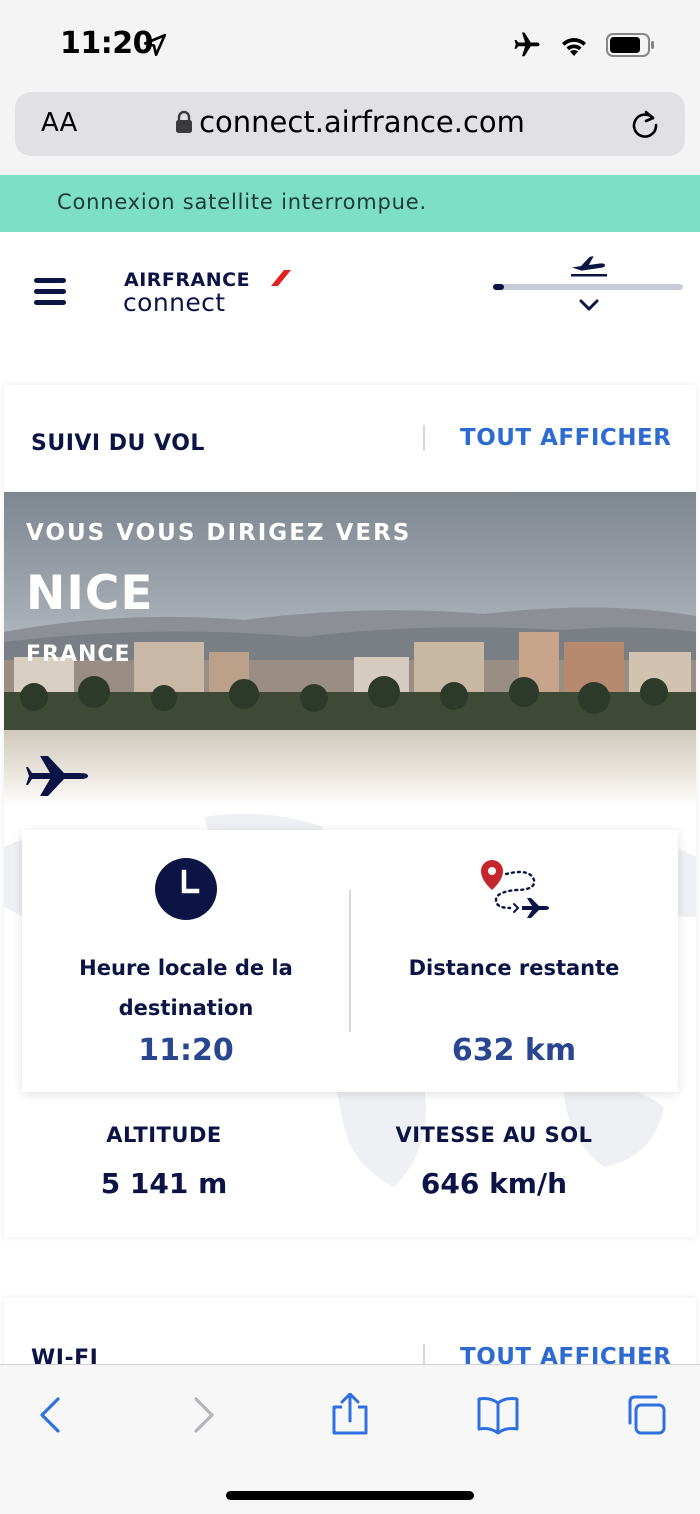 Image resolution: width=700 pixels, height=1514 pixels. I want to click on local-time-value: 11:20, so click(186, 1050).